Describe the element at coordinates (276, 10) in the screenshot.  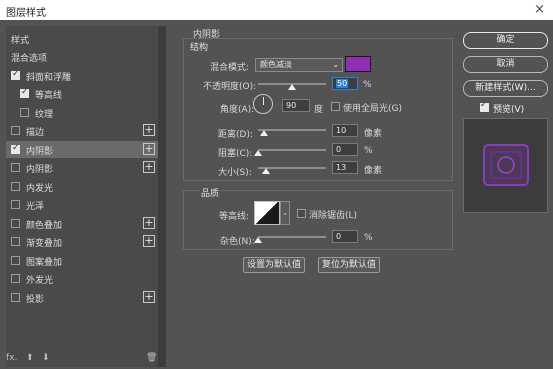
I see `title-bar: 图层样式 ×` at that location.